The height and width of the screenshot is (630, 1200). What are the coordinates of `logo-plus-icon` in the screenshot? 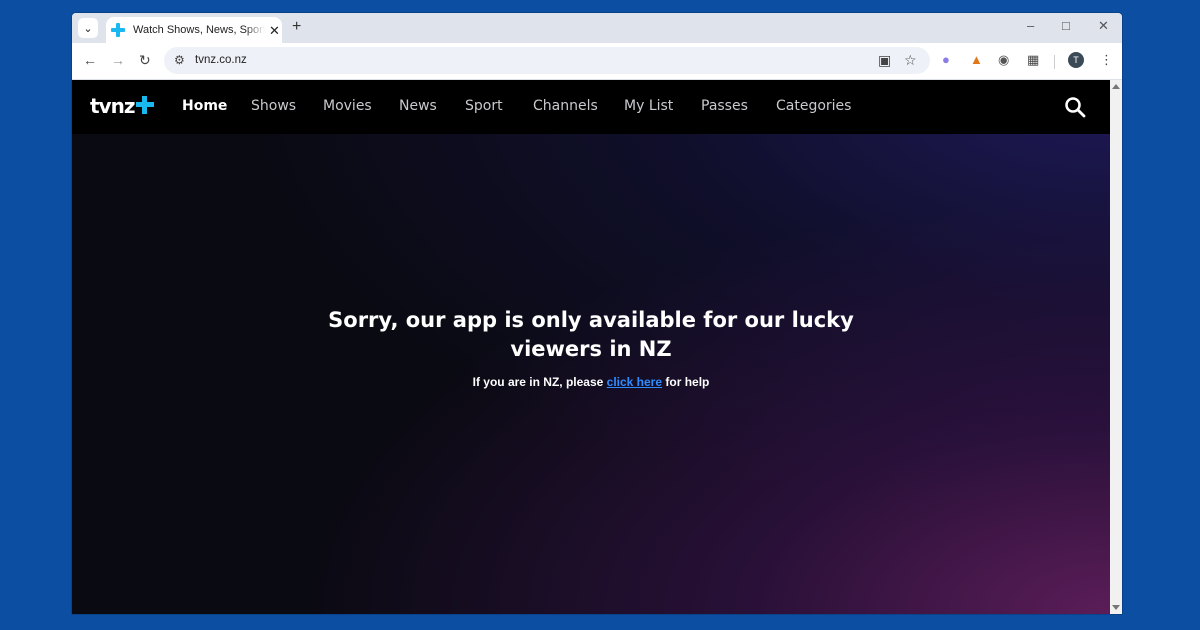 It's located at (145, 105).